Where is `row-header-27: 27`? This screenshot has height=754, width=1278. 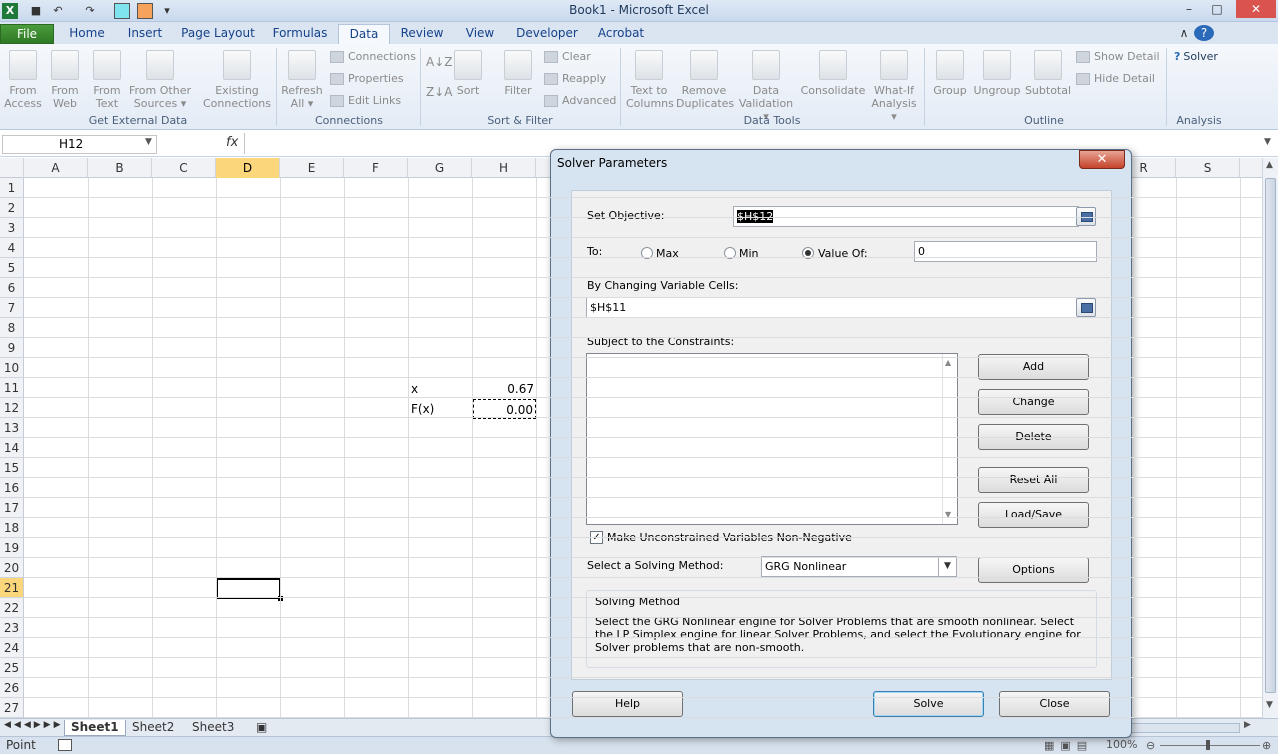 row-header-27: 27 is located at coordinates (12, 708).